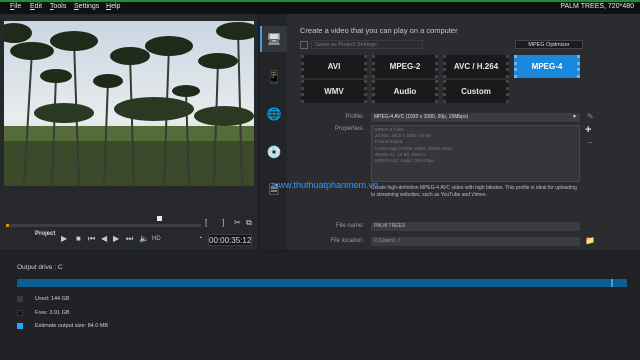 The width and height of the screenshot is (640, 360). What do you see at coordinates (116, 238) in the screenshot?
I see `step-forward-icon: ▶` at bounding box center [116, 238].